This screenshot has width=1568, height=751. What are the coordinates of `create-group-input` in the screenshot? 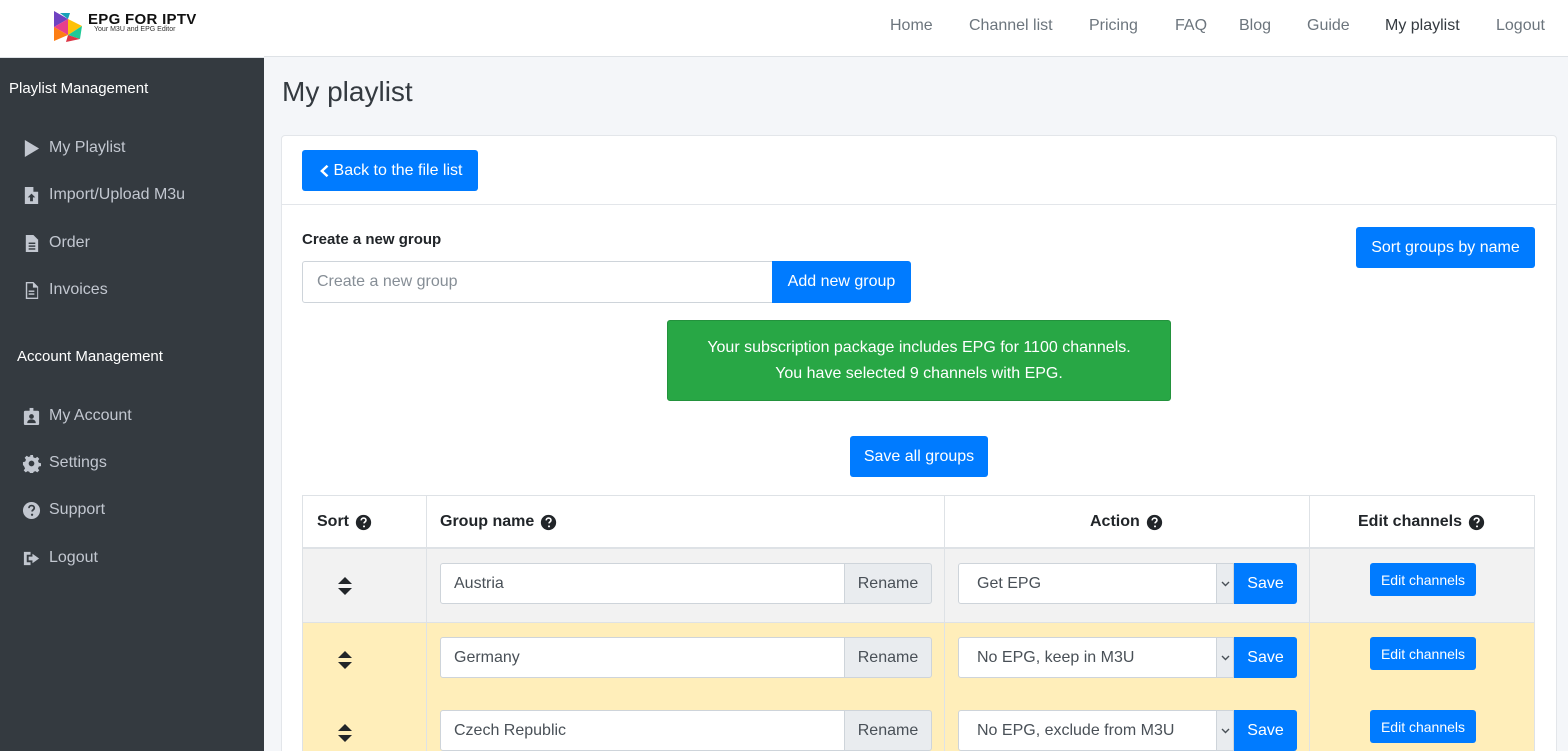 It's located at (537, 282).